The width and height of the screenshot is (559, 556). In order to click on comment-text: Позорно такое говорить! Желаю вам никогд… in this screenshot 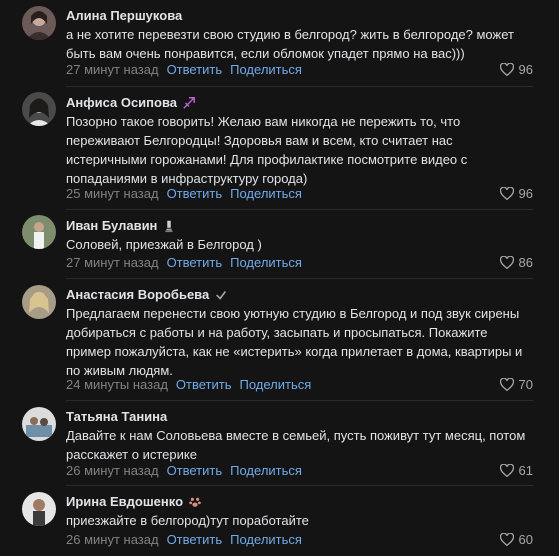, I will do `click(267, 150)`.